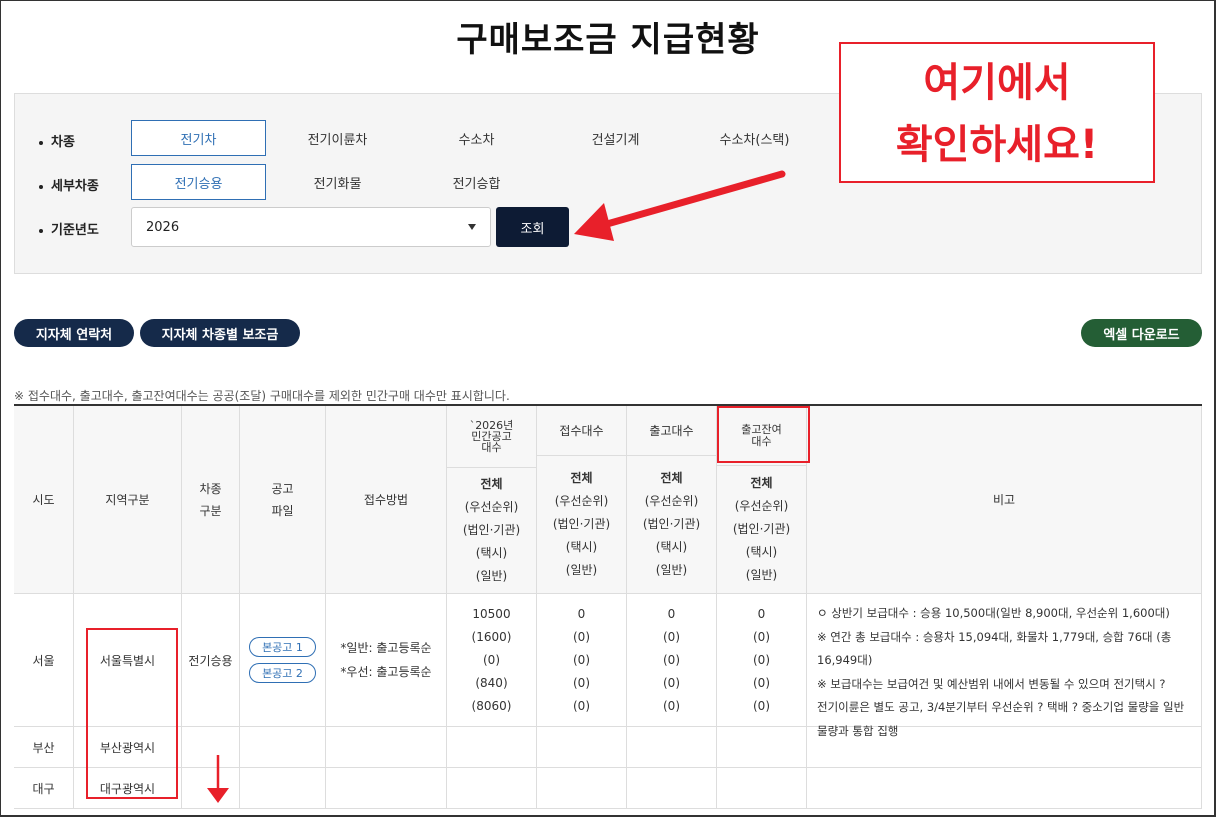 This screenshot has width=1216, height=817. What do you see at coordinates (532, 227) in the screenshot?
I see `search-button: 조회` at bounding box center [532, 227].